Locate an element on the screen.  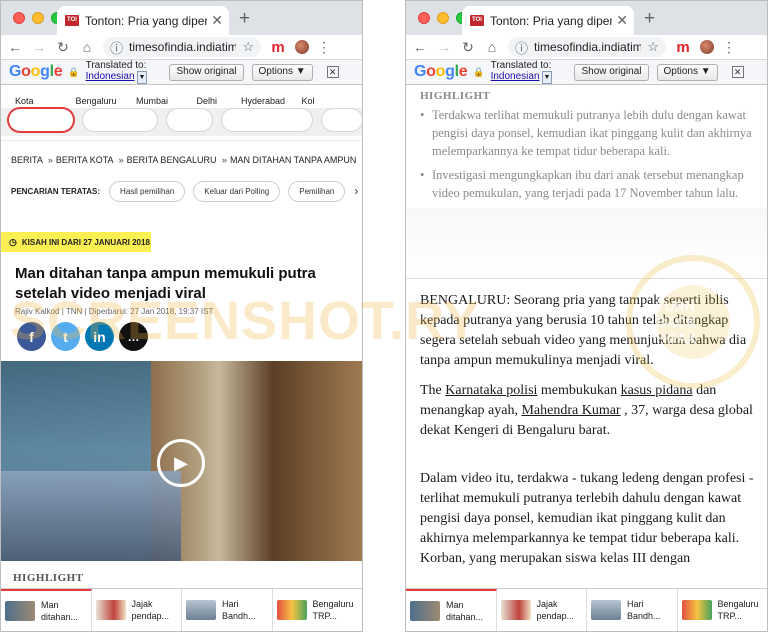
city-tab: Kol is located at coordinates (331, 102).